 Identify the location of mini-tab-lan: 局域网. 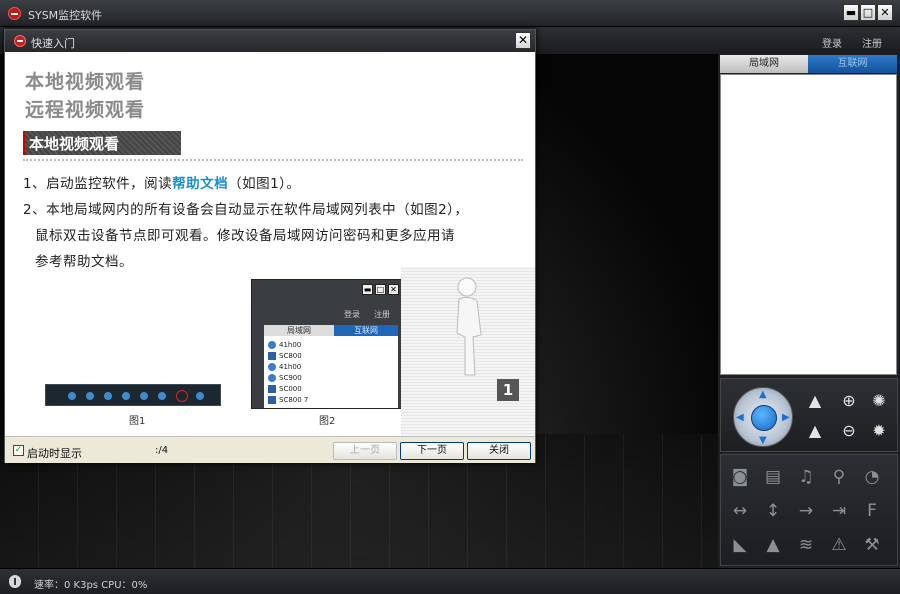
(299, 330).